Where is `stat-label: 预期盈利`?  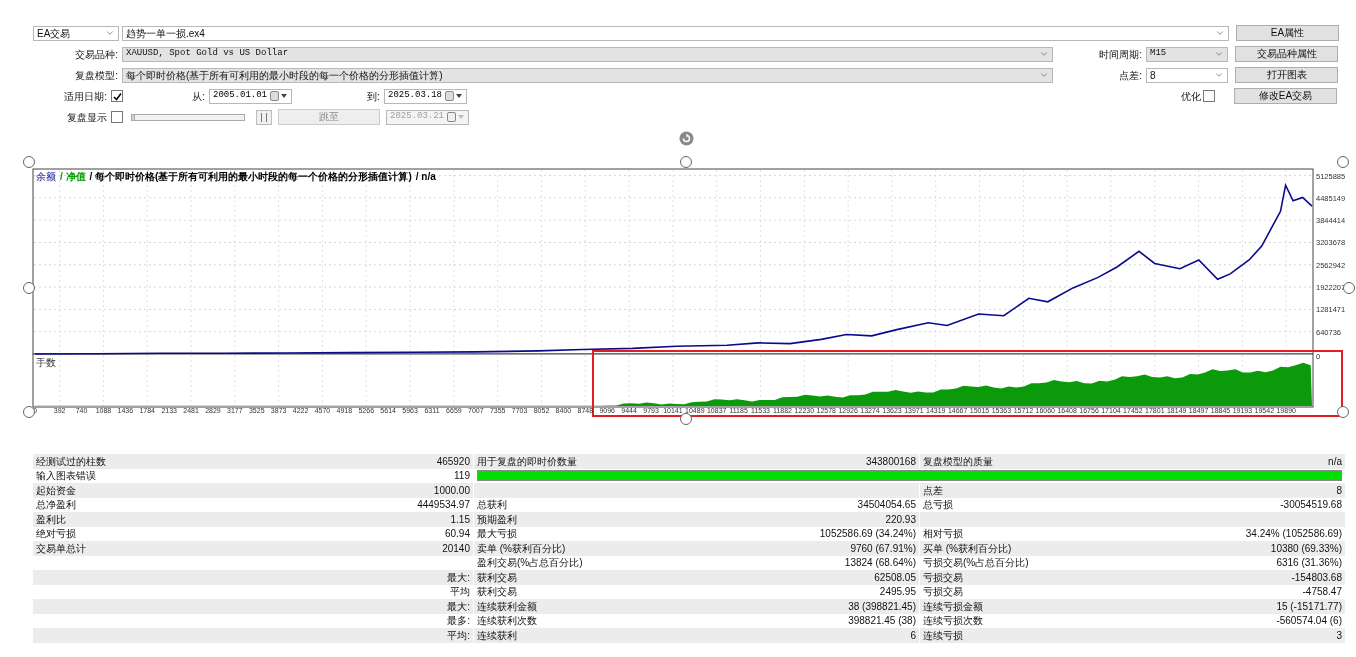 stat-label: 预期盈利 is located at coordinates (497, 519).